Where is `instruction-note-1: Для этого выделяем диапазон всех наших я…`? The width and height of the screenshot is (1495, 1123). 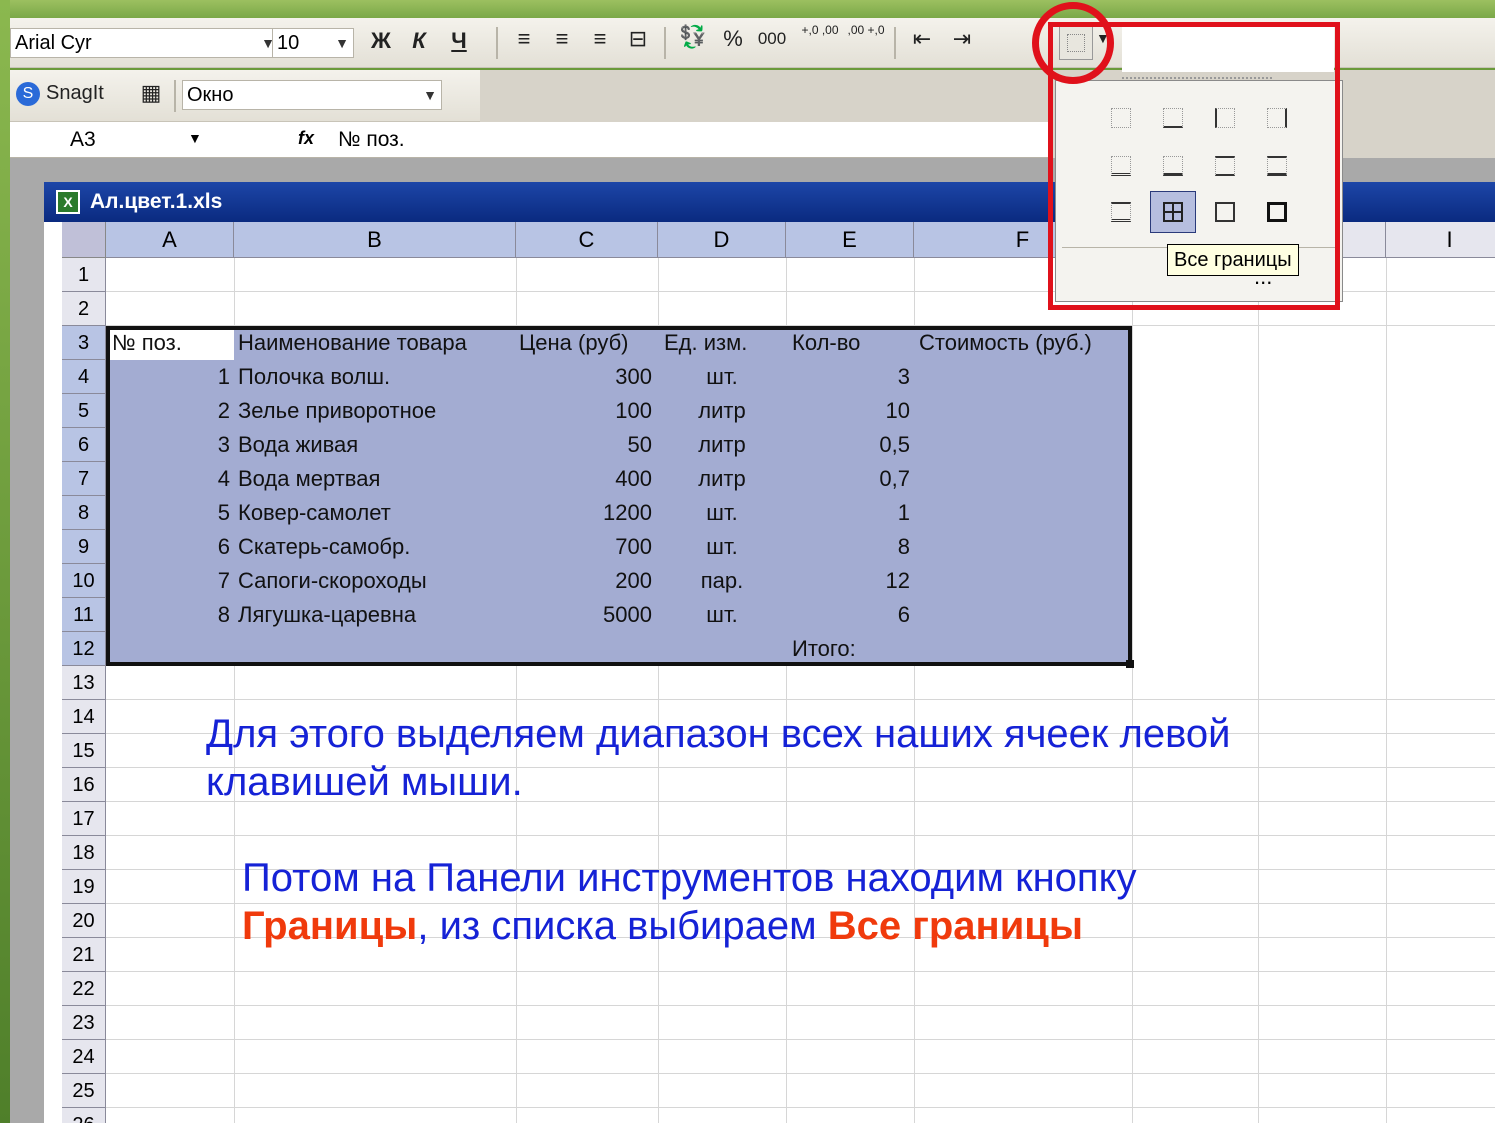
instruction-note-1: Для этого выделяем диапазон всех наших я… is located at coordinates (718, 758).